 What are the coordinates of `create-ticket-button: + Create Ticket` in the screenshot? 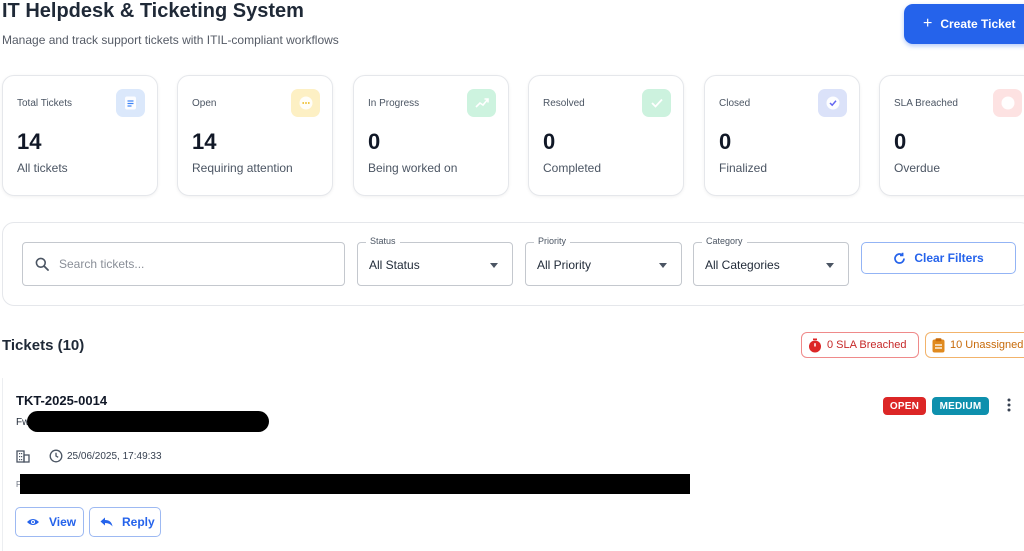 It's located at (964, 24).